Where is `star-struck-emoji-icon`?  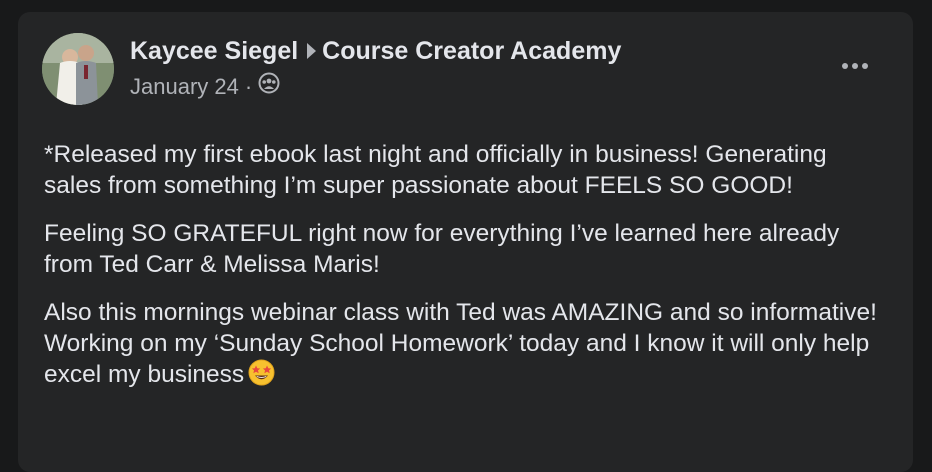 star-struck-emoji-icon is located at coordinates (261, 376).